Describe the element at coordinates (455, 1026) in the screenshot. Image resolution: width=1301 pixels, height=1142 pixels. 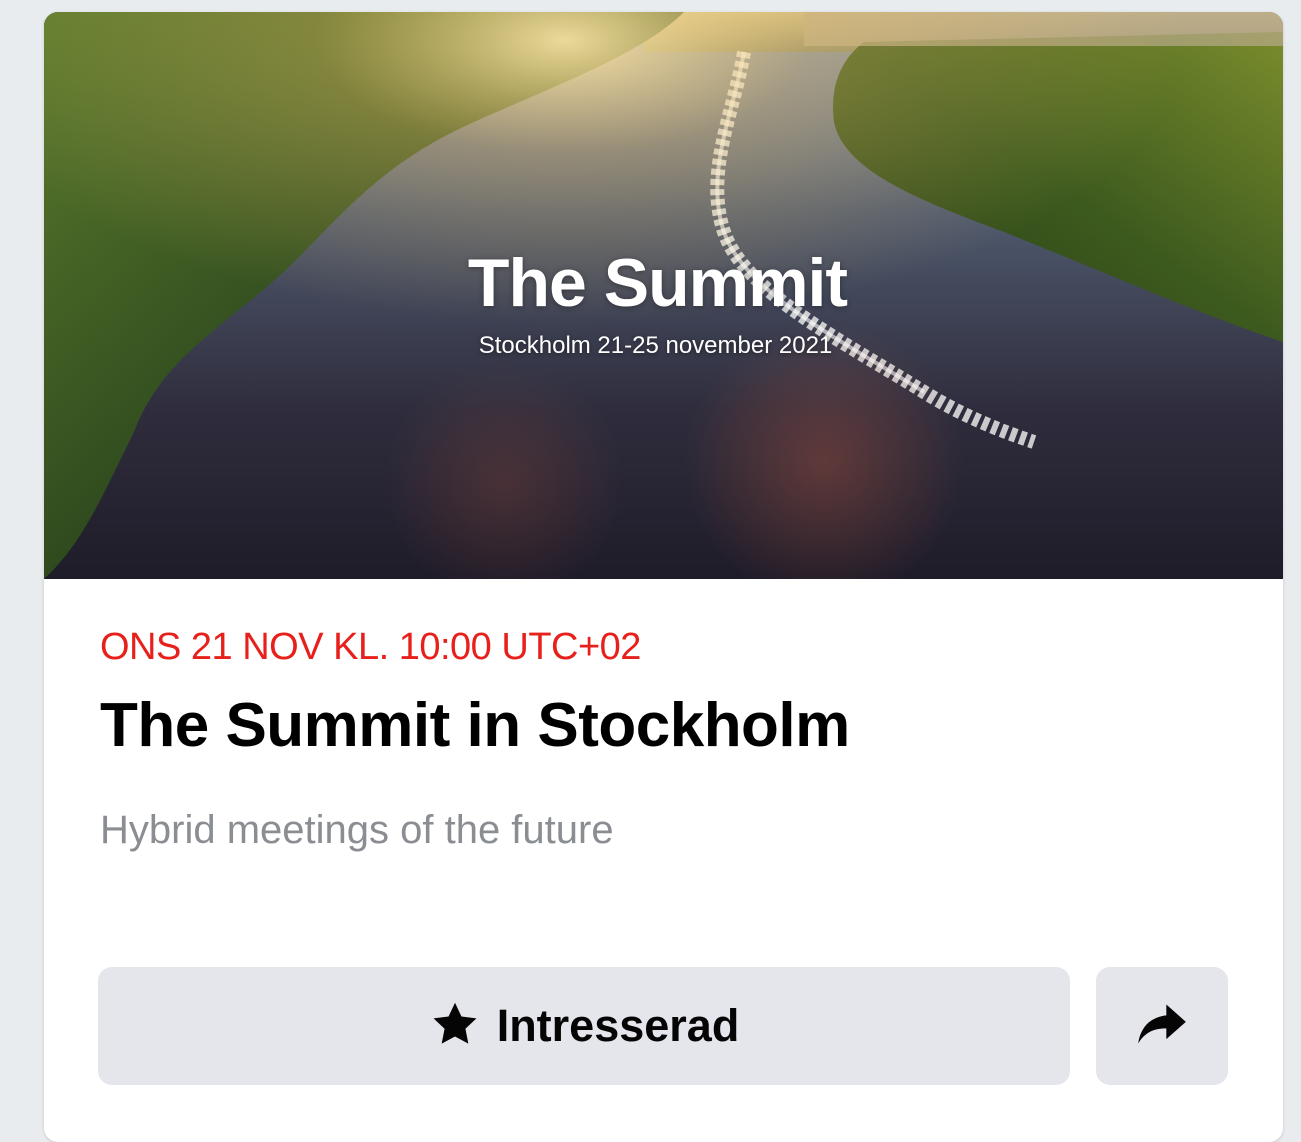
I see `star-icon` at that location.